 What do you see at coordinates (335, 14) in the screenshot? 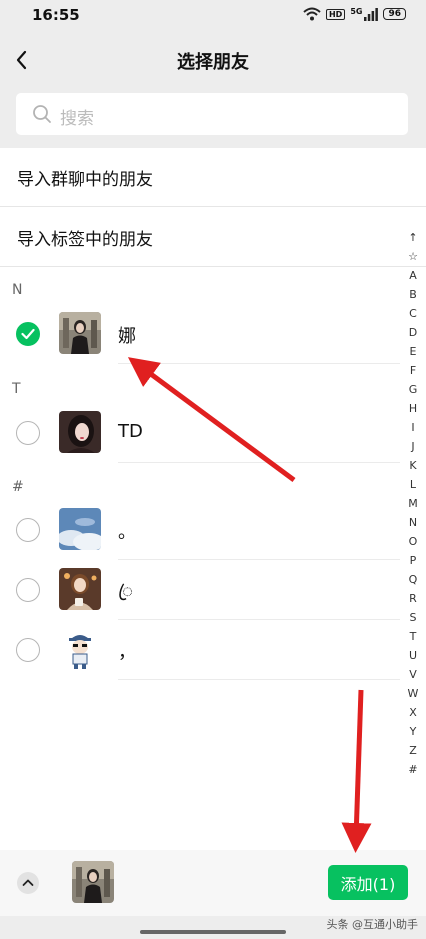
I see `hd-badge: HD` at bounding box center [335, 14].